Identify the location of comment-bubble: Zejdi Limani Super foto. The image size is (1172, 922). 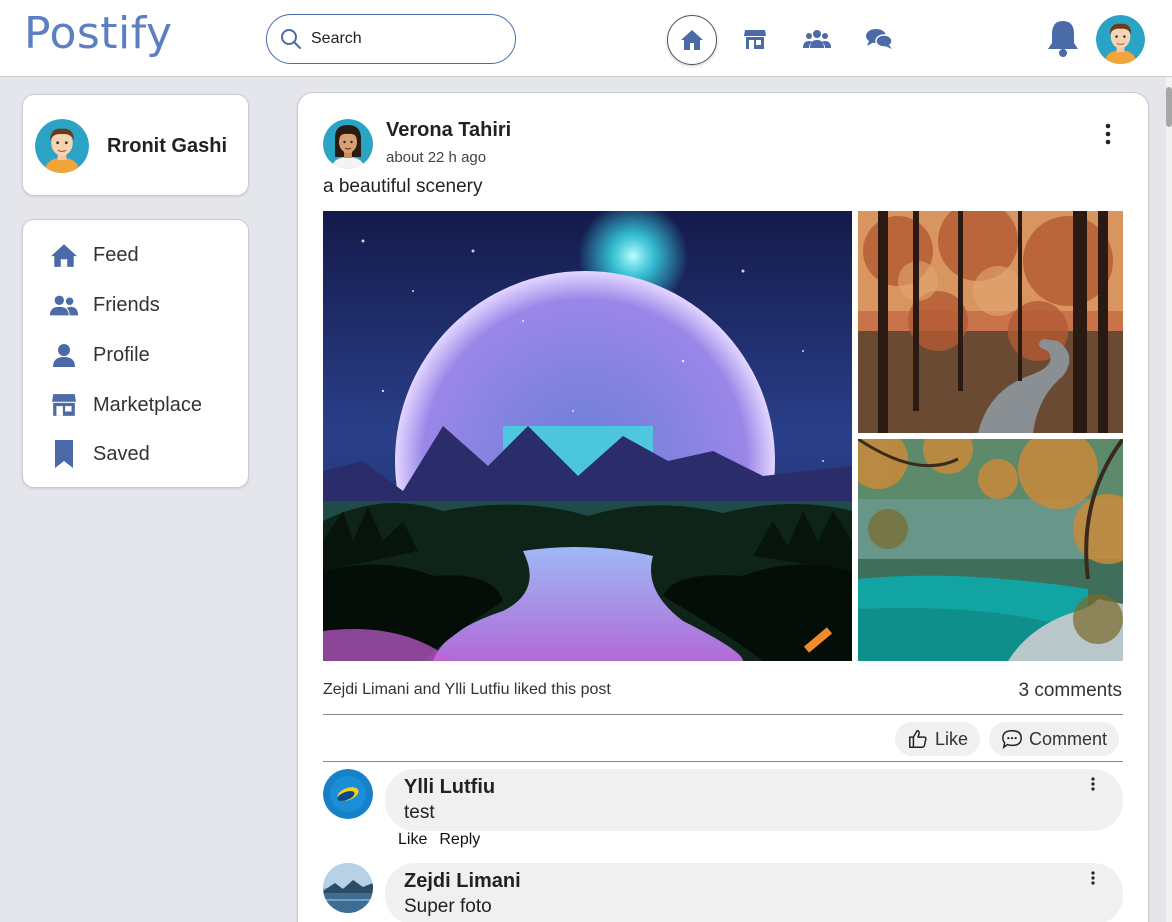
(754, 892).